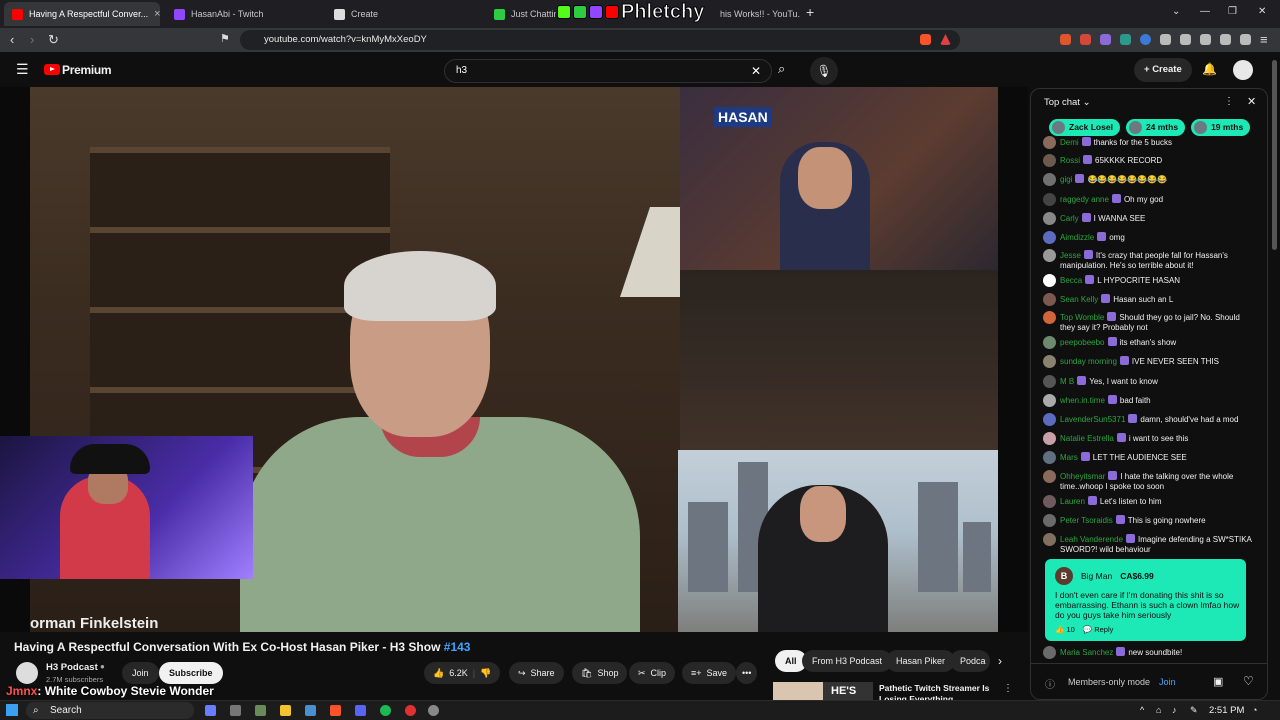 This screenshot has width=1280, height=720. What do you see at coordinates (847, 661) in the screenshot?
I see `chip-from-h3-podcast: From H3 Podcast` at bounding box center [847, 661].